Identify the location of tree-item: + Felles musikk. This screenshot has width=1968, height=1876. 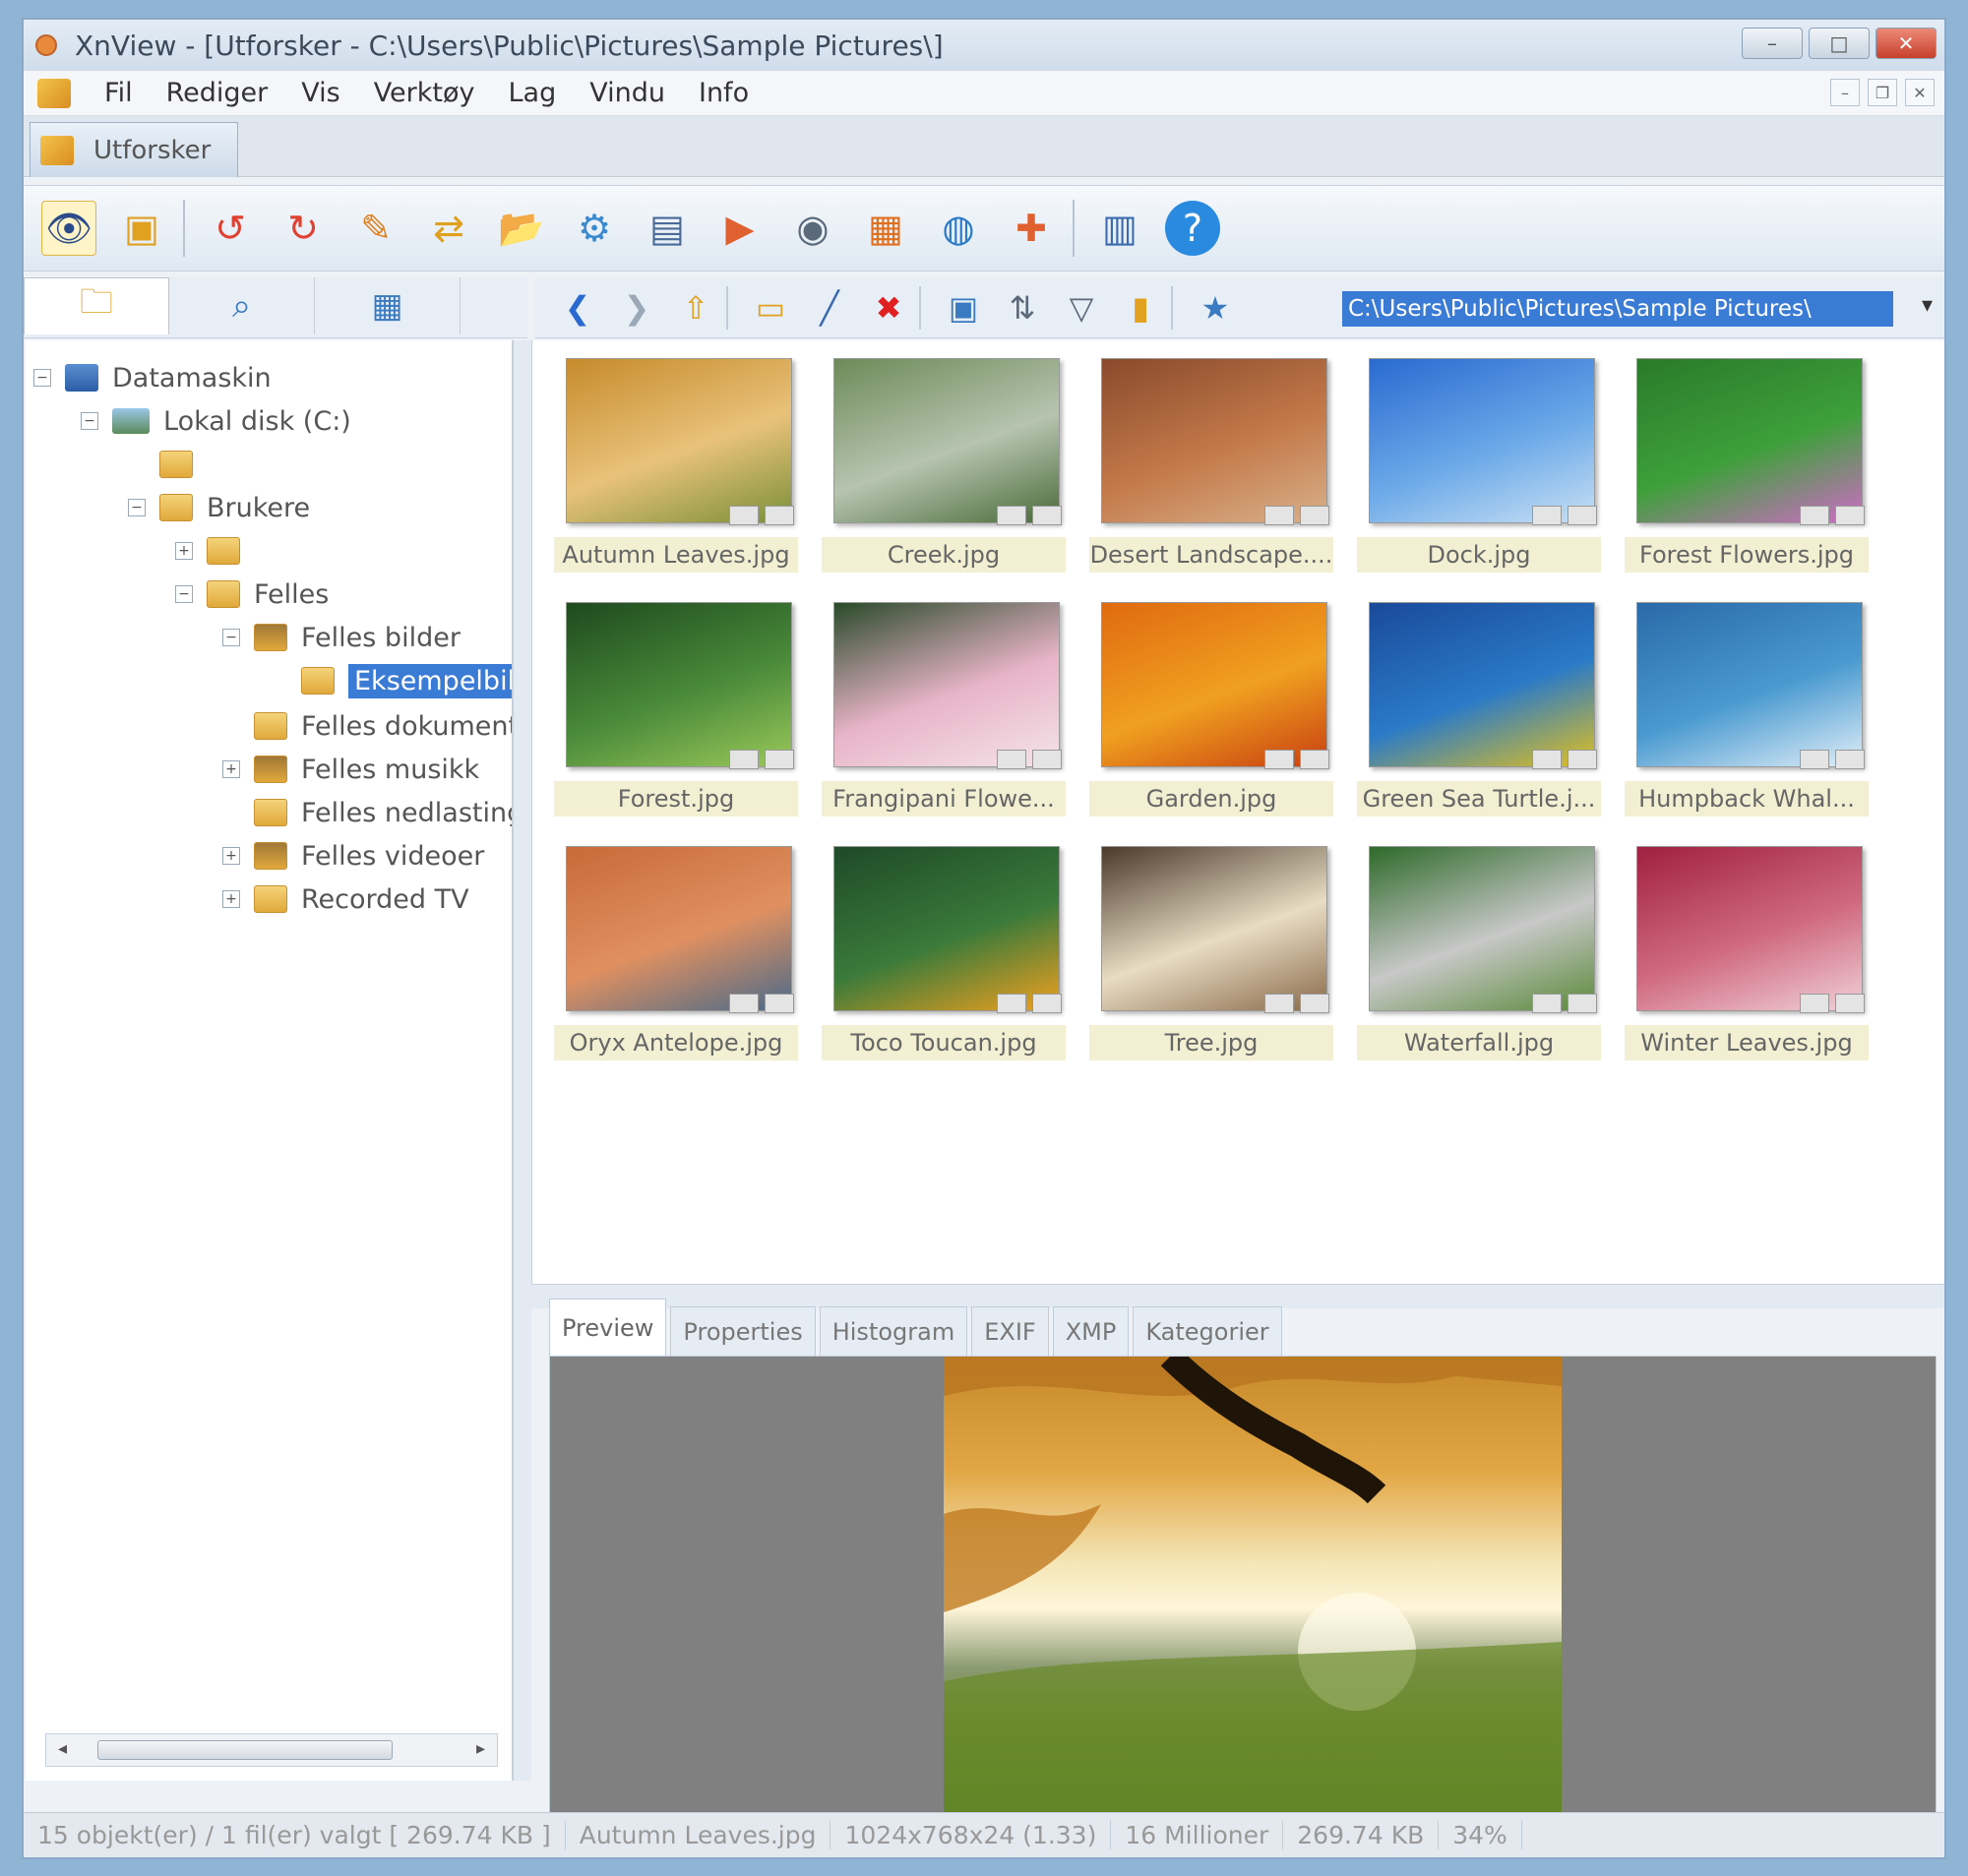
(351, 769).